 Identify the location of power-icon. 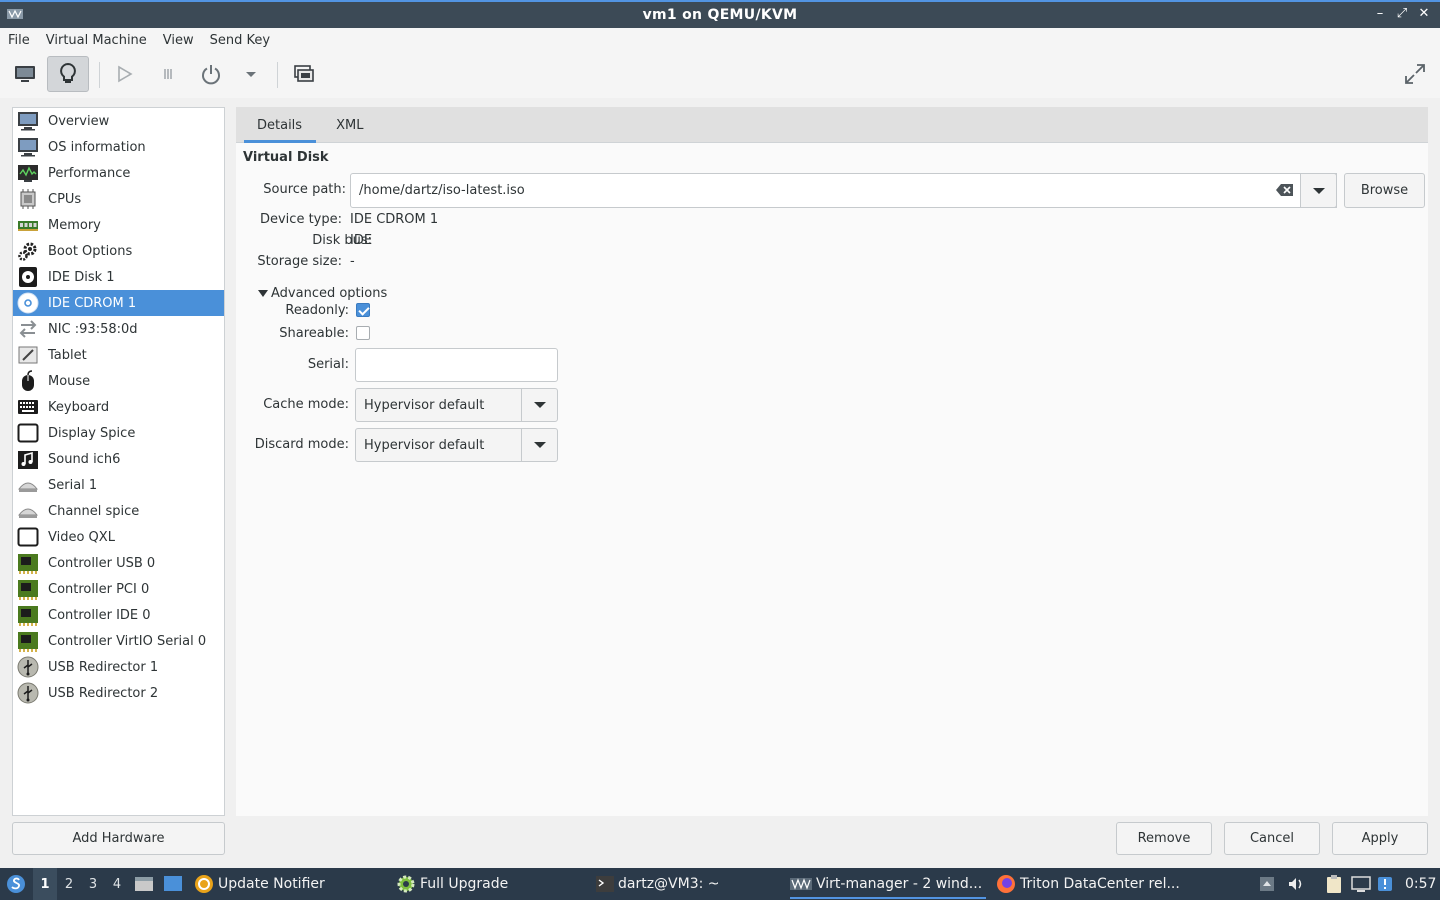
(211, 75).